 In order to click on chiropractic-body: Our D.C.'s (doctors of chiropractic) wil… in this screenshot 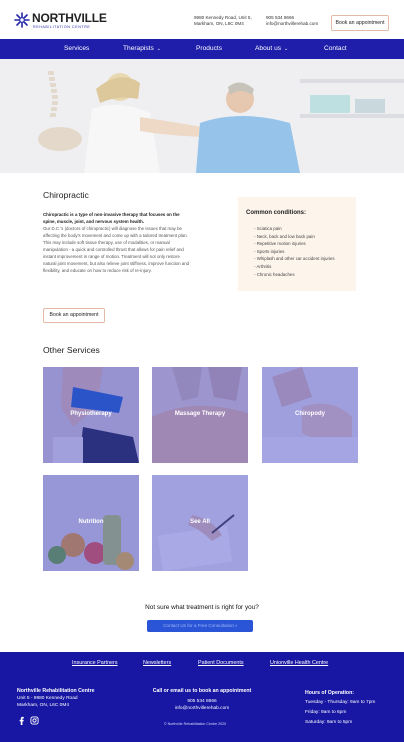, I will do `click(116, 249)`.